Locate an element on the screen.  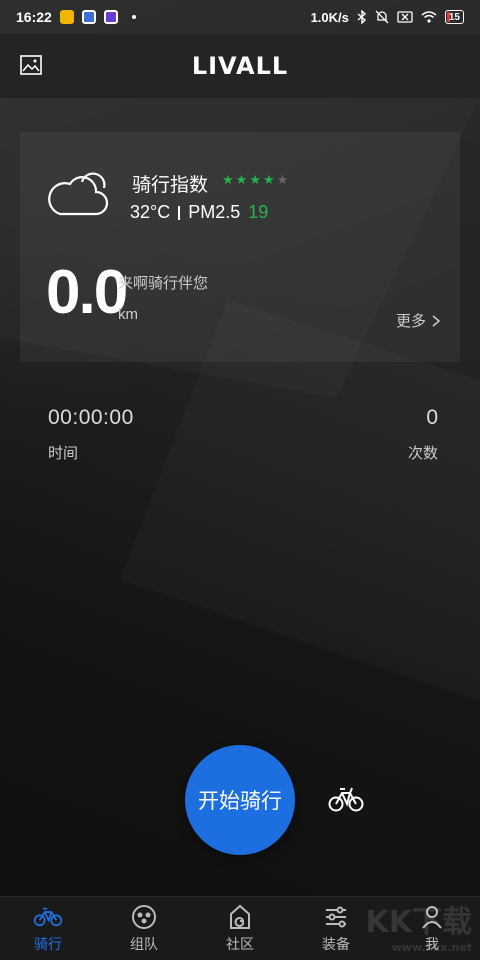
divider is located at coordinates (179, 212).